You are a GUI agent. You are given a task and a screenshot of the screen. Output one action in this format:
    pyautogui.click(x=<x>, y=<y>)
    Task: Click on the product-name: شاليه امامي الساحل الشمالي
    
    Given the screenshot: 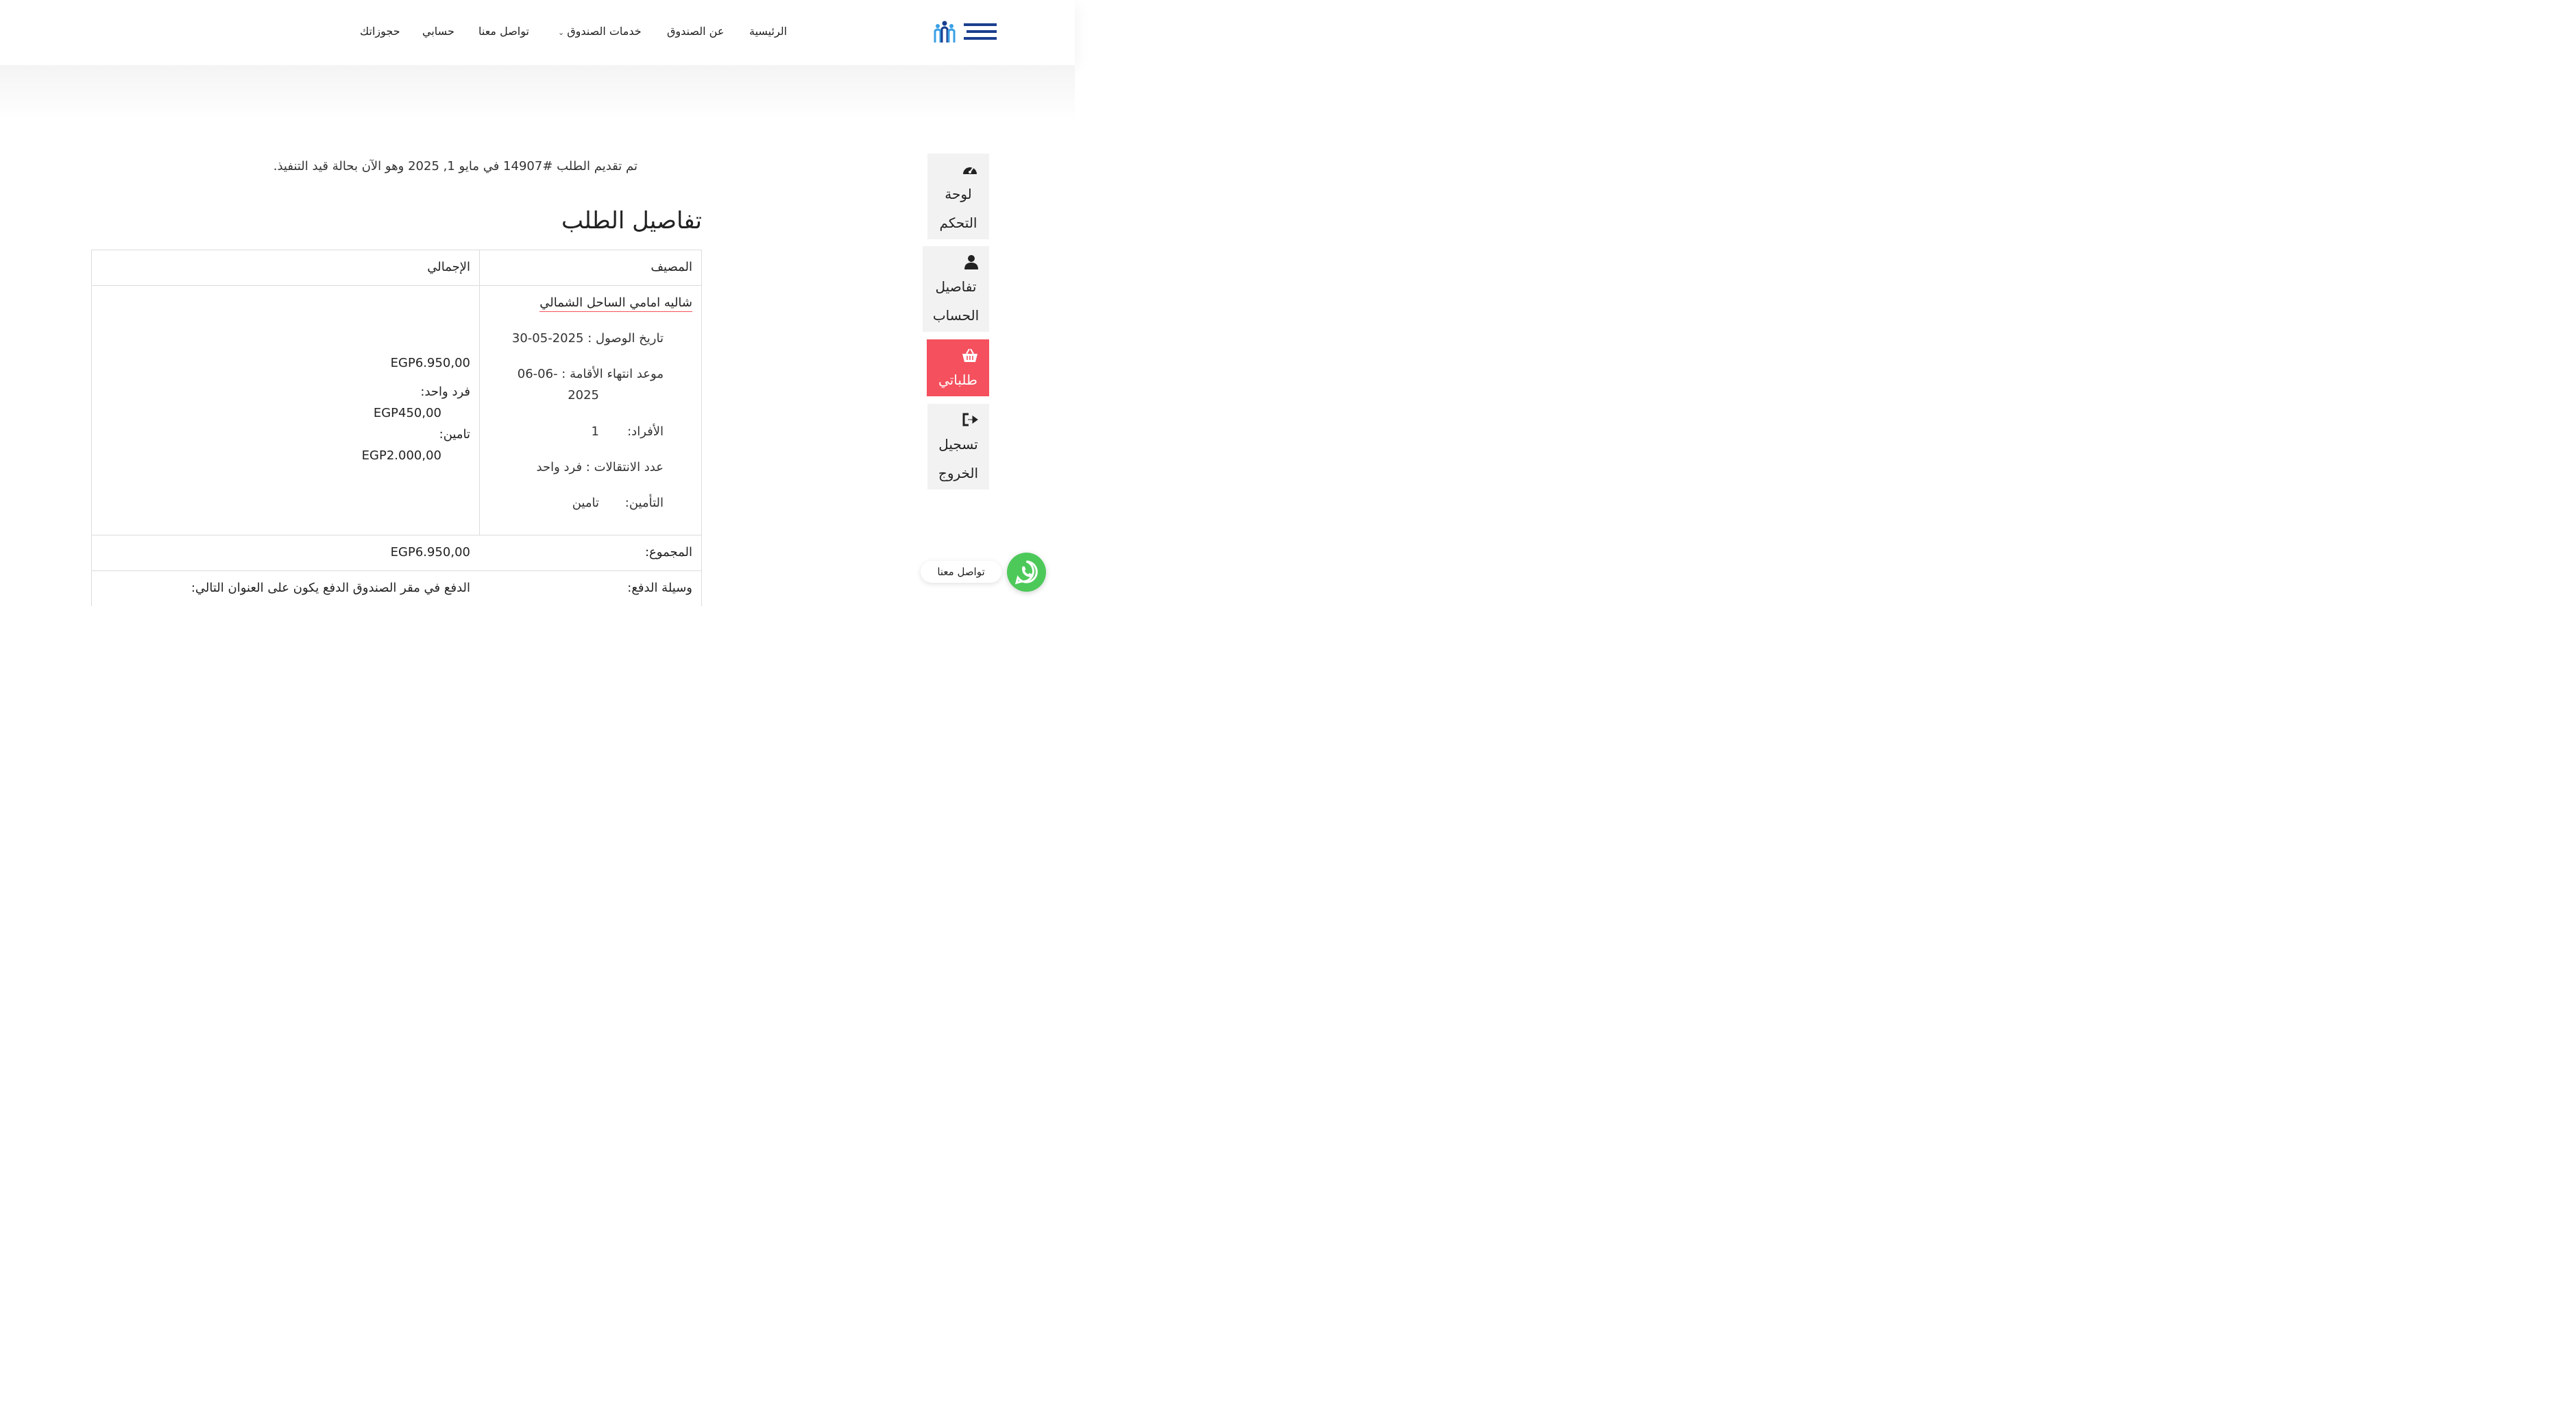 What is the action you would take?
    pyautogui.click(x=615, y=304)
    